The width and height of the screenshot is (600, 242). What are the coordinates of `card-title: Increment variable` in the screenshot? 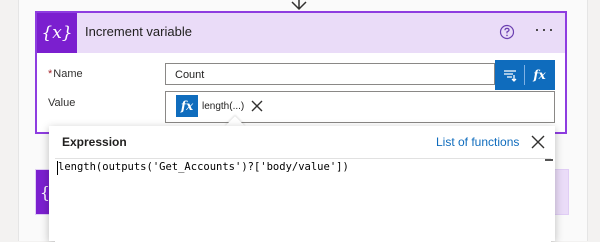 It's located at (138, 31).